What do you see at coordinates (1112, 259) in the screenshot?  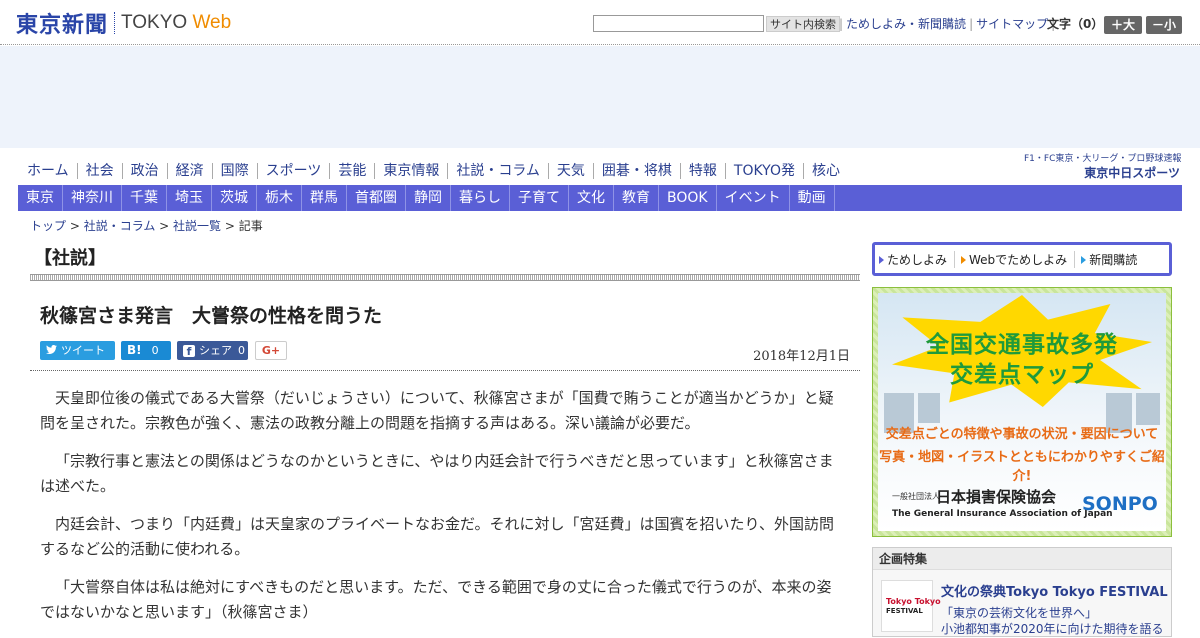 I see `subscribe-link: 新聞購読` at bounding box center [1112, 259].